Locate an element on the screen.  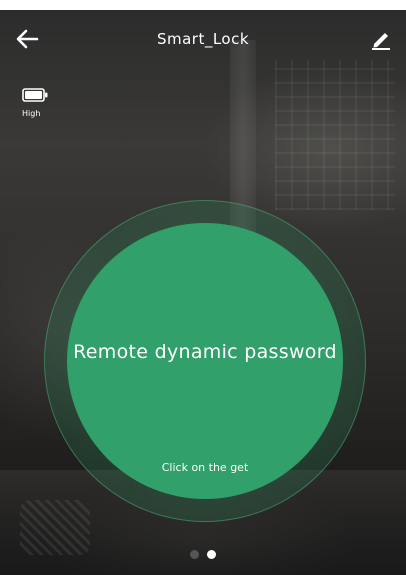
battery-icon is located at coordinates (35, 95).